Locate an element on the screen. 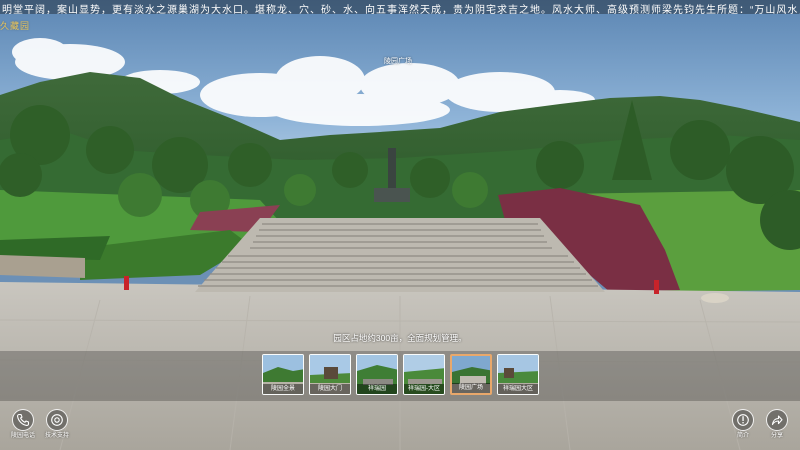 The height and width of the screenshot is (450, 800). phone-icon is located at coordinates (23, 419).